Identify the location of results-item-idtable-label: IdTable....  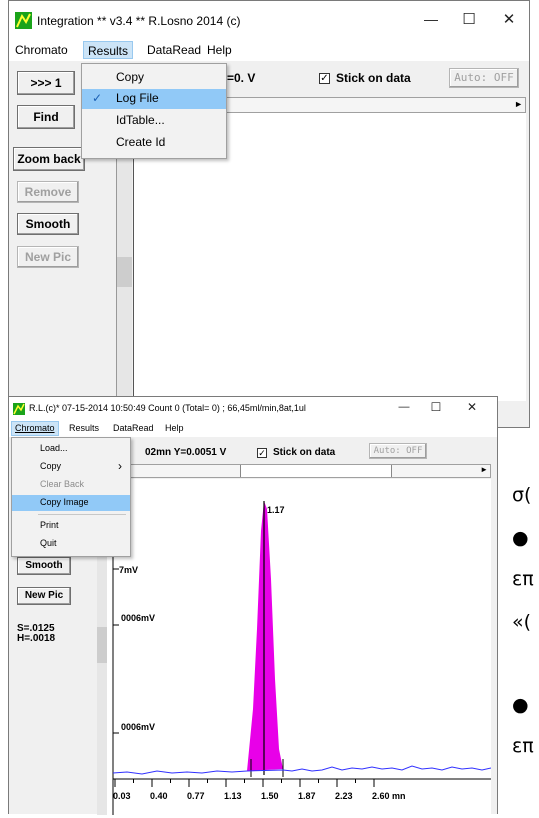
(140, 120).